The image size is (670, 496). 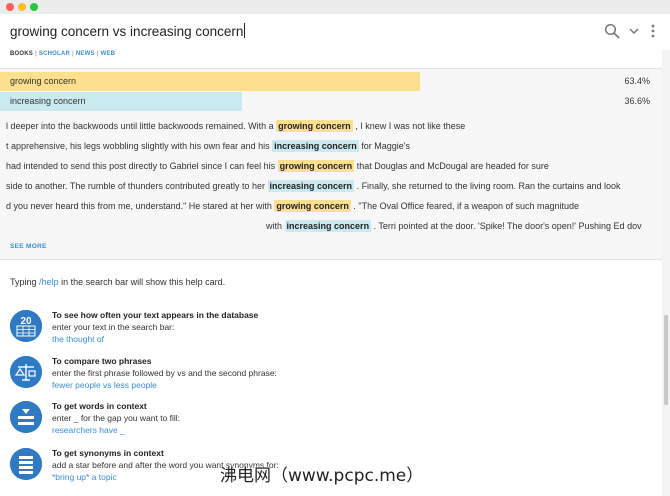 What do you see at coordinates (108, 54) in the screenshot?
I see `tab-web: WEB` at bounding box center [108, 54].